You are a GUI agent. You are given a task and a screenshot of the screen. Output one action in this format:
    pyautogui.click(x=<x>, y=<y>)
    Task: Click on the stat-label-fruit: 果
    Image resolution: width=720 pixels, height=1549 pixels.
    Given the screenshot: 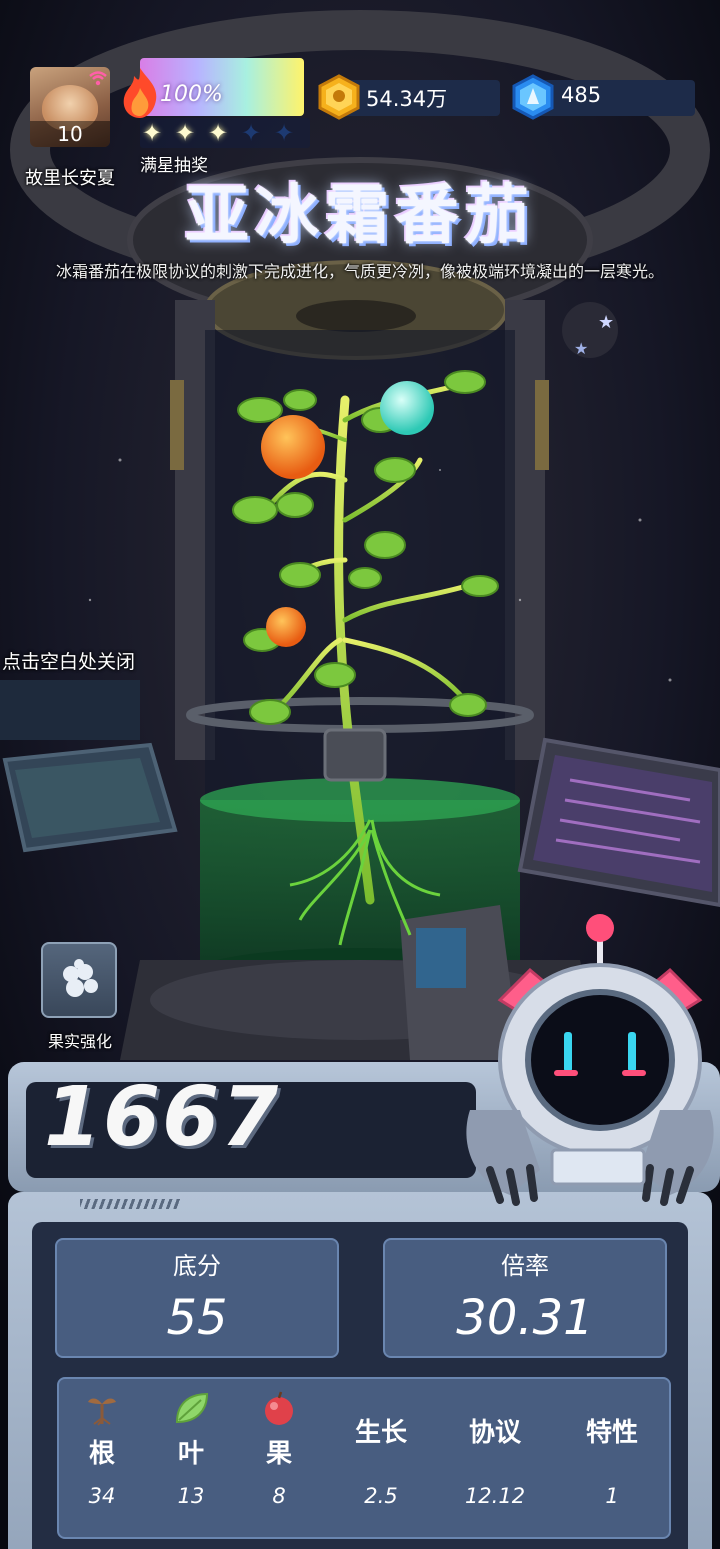 What is the action you would take?
    pyautogui.click(x=278, y=1454)
    